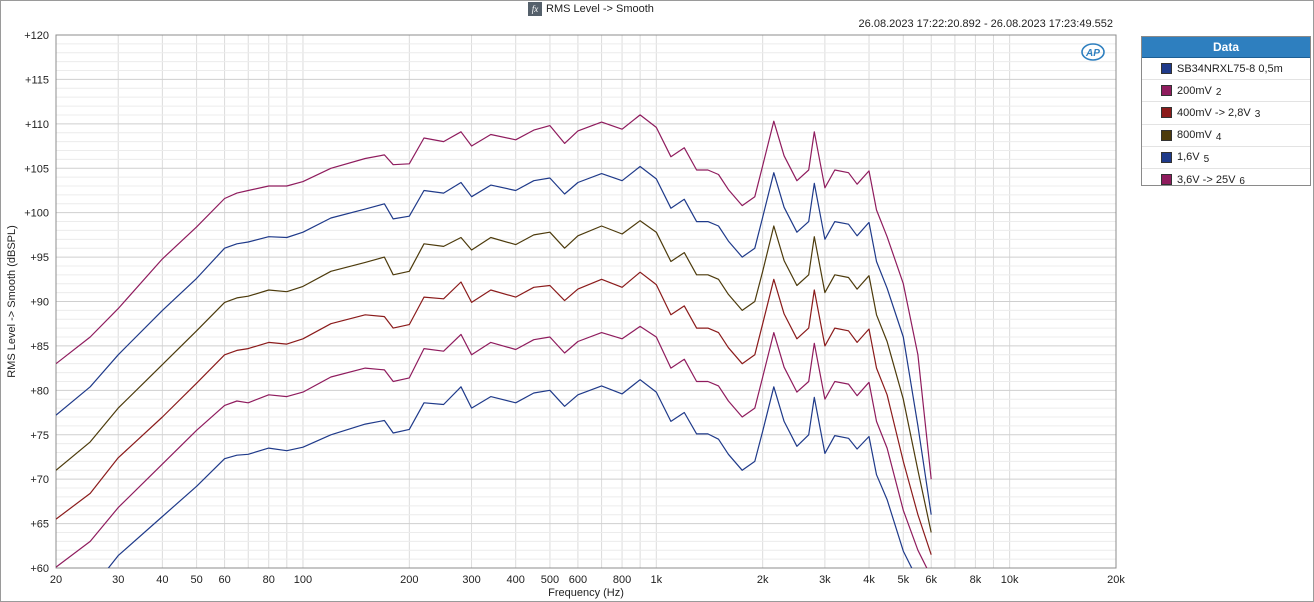 The image size is (1314, 602). Describe the element at coordinates (269, 580) in the screenshot. I see `x-tick-label: 80` at that location.